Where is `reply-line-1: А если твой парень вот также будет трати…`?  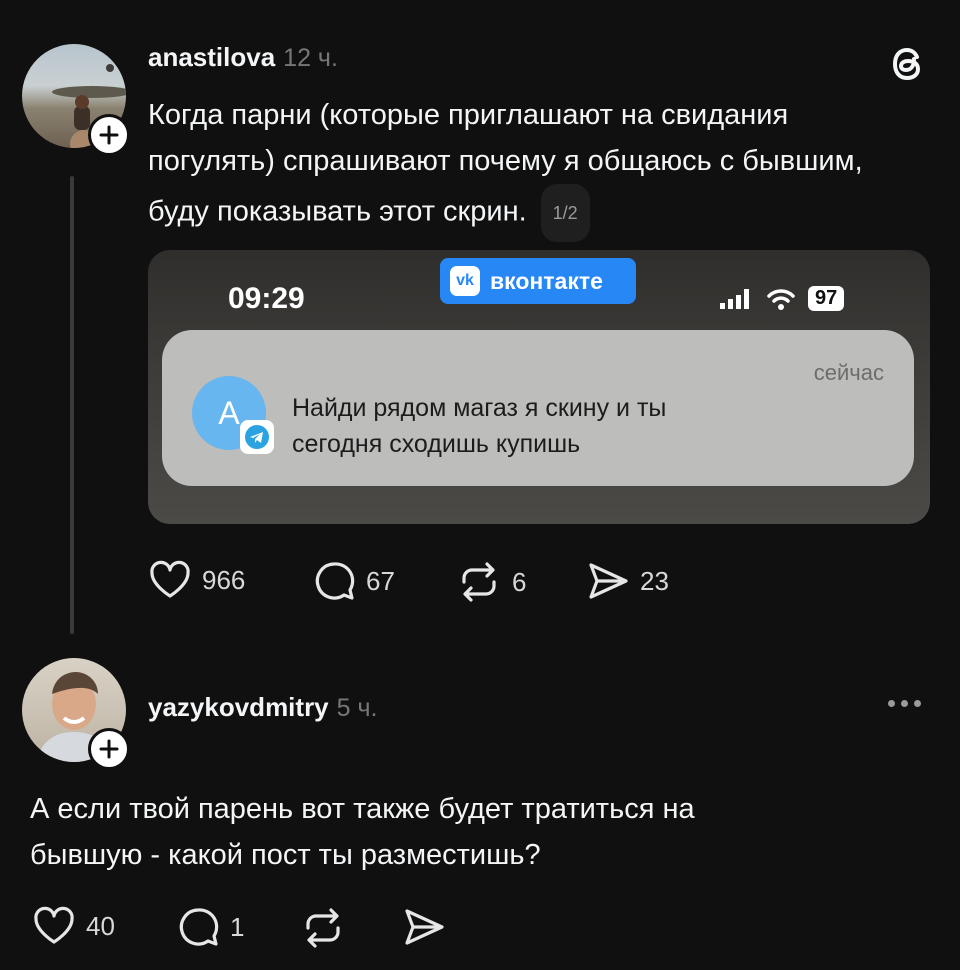 reply-line-1: А если твой парень вот также будет трати… is located at coordinates (362, 809).